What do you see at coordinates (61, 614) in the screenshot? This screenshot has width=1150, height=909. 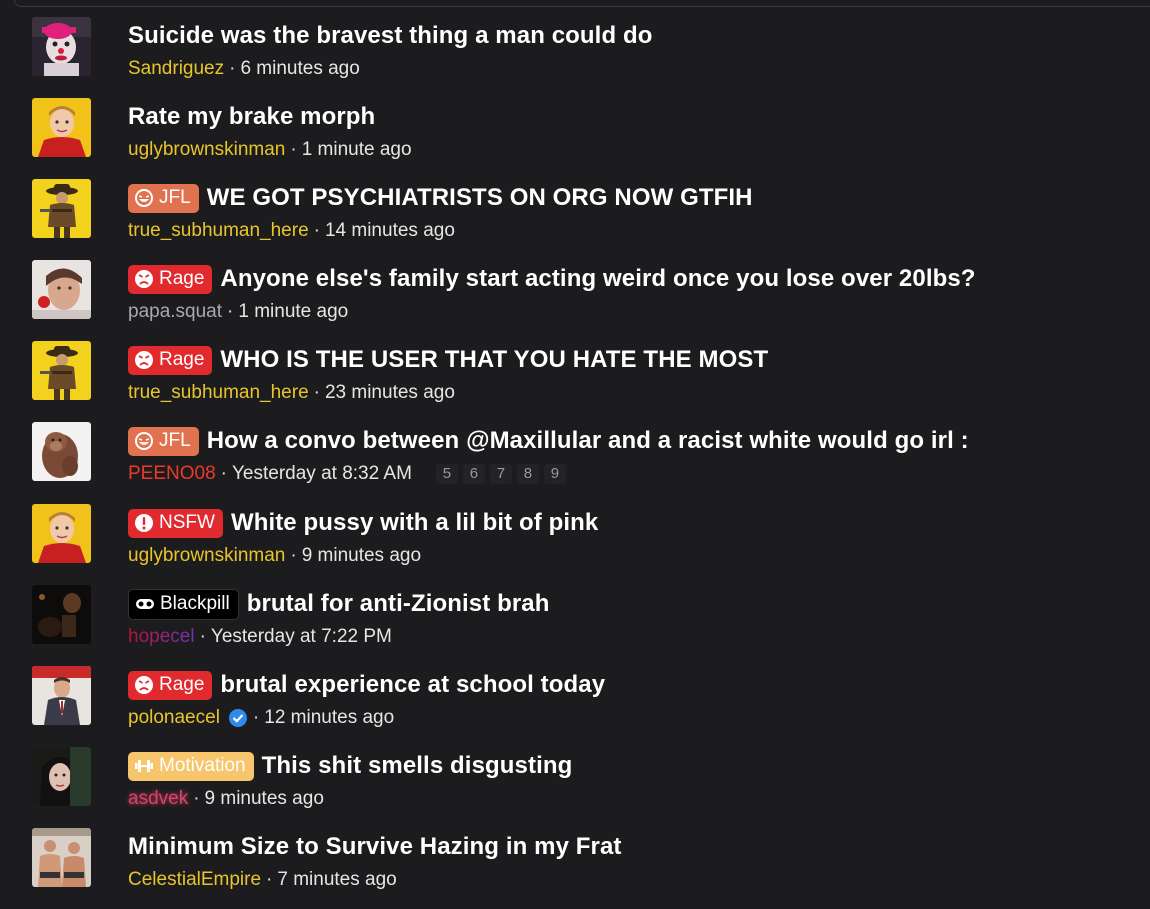 I see `dark-avatar` at bounding box center [61, 614].